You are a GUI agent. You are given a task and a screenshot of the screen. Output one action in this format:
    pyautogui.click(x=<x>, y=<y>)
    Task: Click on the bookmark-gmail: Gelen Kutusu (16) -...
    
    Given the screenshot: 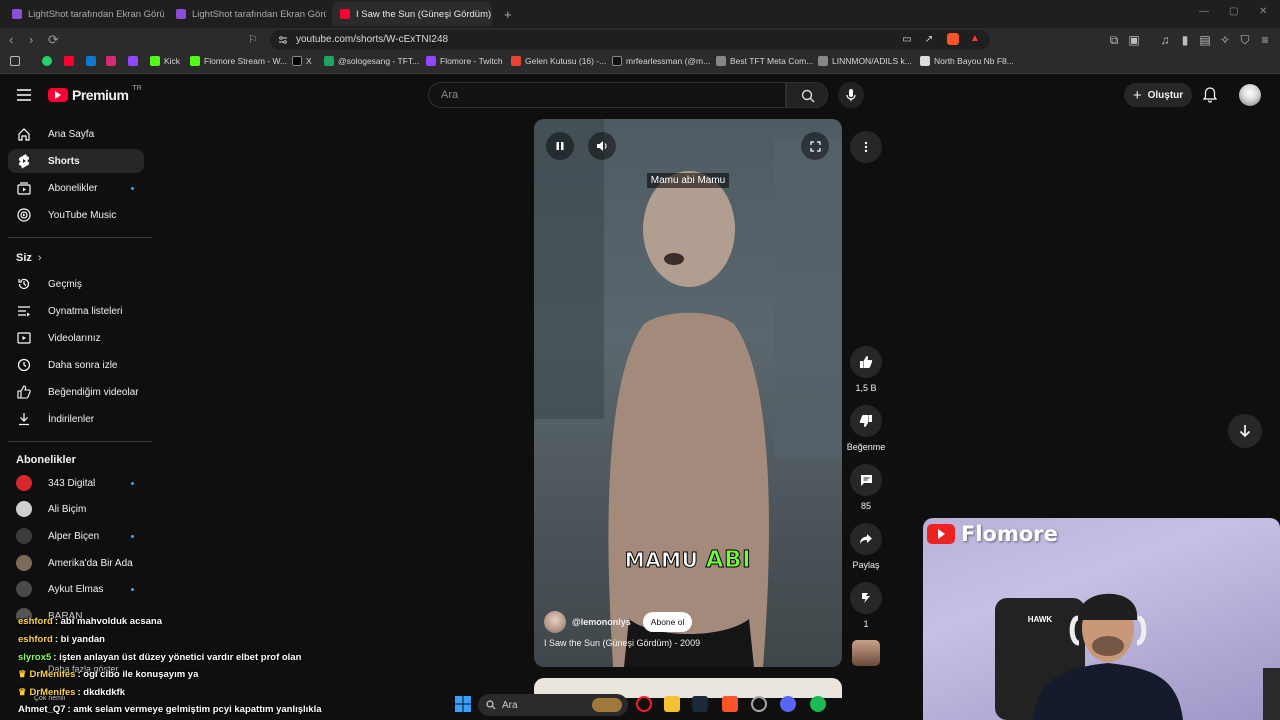 What is the action you would take?
    pyautogui.click(x=558, y=61)
    